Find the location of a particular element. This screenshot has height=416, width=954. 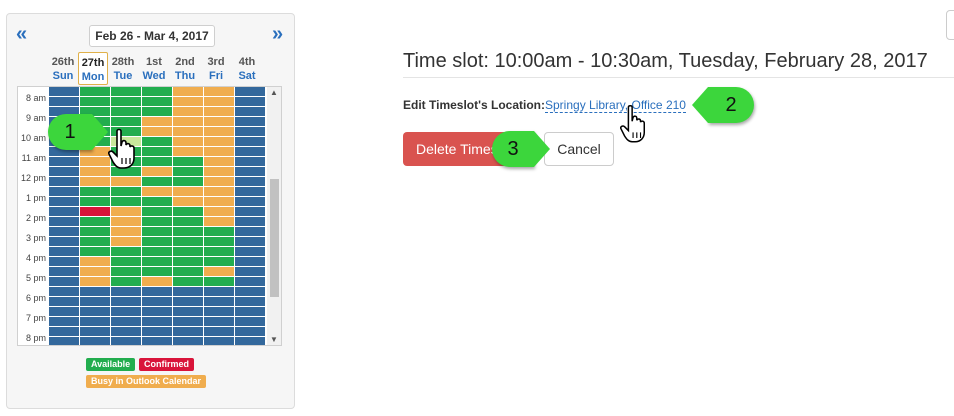

next-week-button: » is located at coordinates (277, 34).